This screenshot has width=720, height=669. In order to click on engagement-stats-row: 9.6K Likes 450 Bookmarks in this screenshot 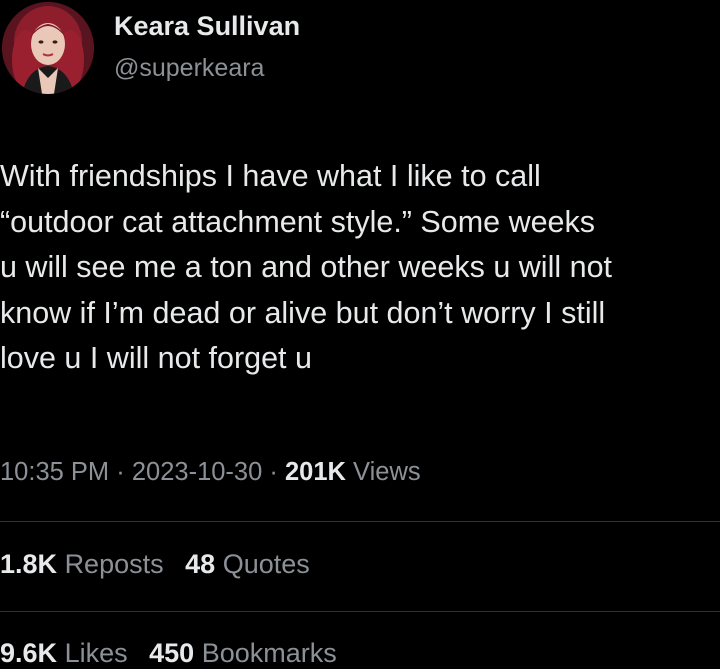, I will do `click(175, 653)`.